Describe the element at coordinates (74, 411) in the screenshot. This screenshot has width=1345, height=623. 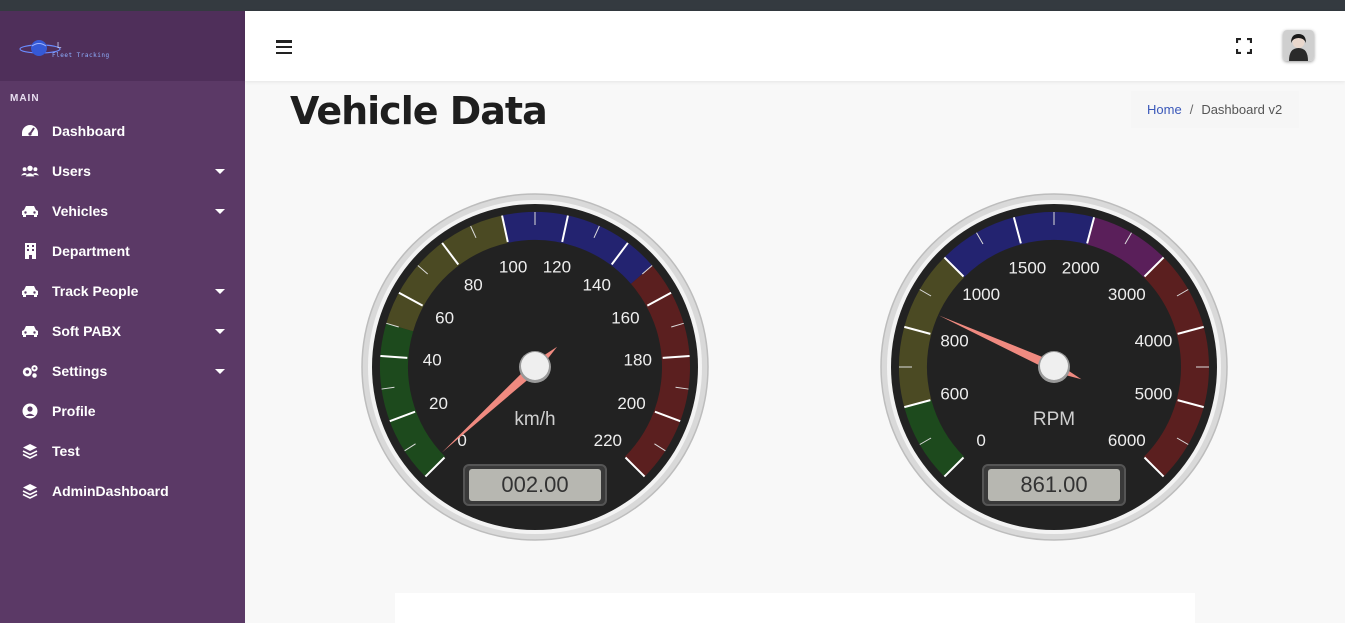
I see `sidebar-item-label: Profile` at that location.